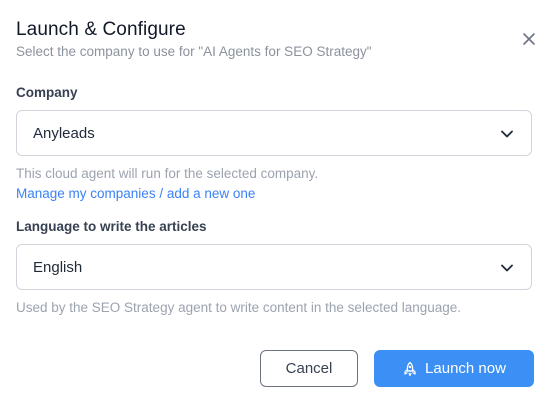 This screenshot has width=548, height=405. Describe the element at coordinates (47, 92) in the screenshot. I see `company-label: Company` at that location.